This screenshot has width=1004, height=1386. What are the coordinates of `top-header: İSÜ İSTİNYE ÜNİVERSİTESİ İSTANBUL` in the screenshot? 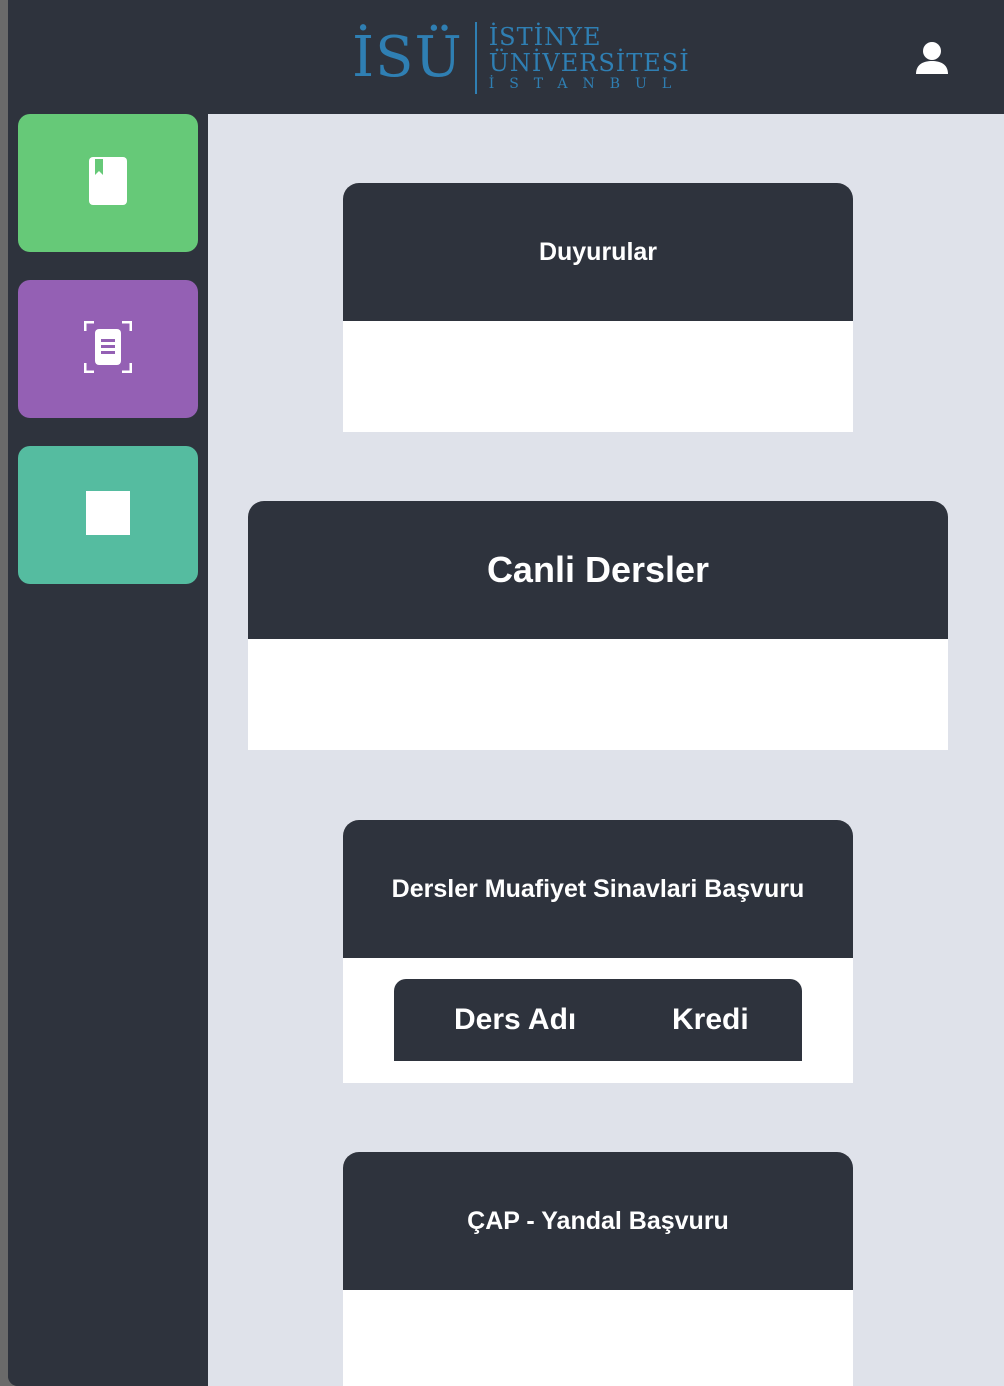 It's located at (506, 57).